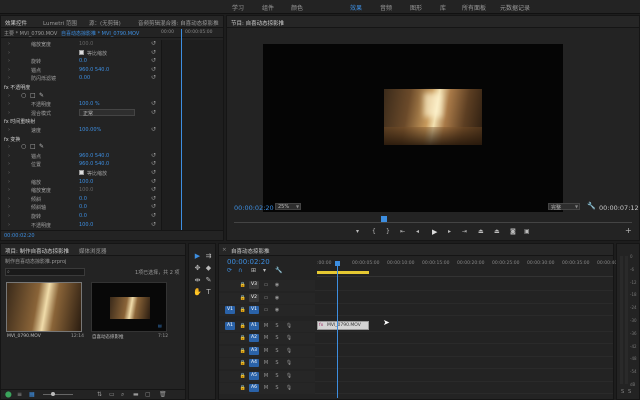 The image size is (640, 400). I want to click on project-sequence-thumbnail: ▤, so click(129, 307).